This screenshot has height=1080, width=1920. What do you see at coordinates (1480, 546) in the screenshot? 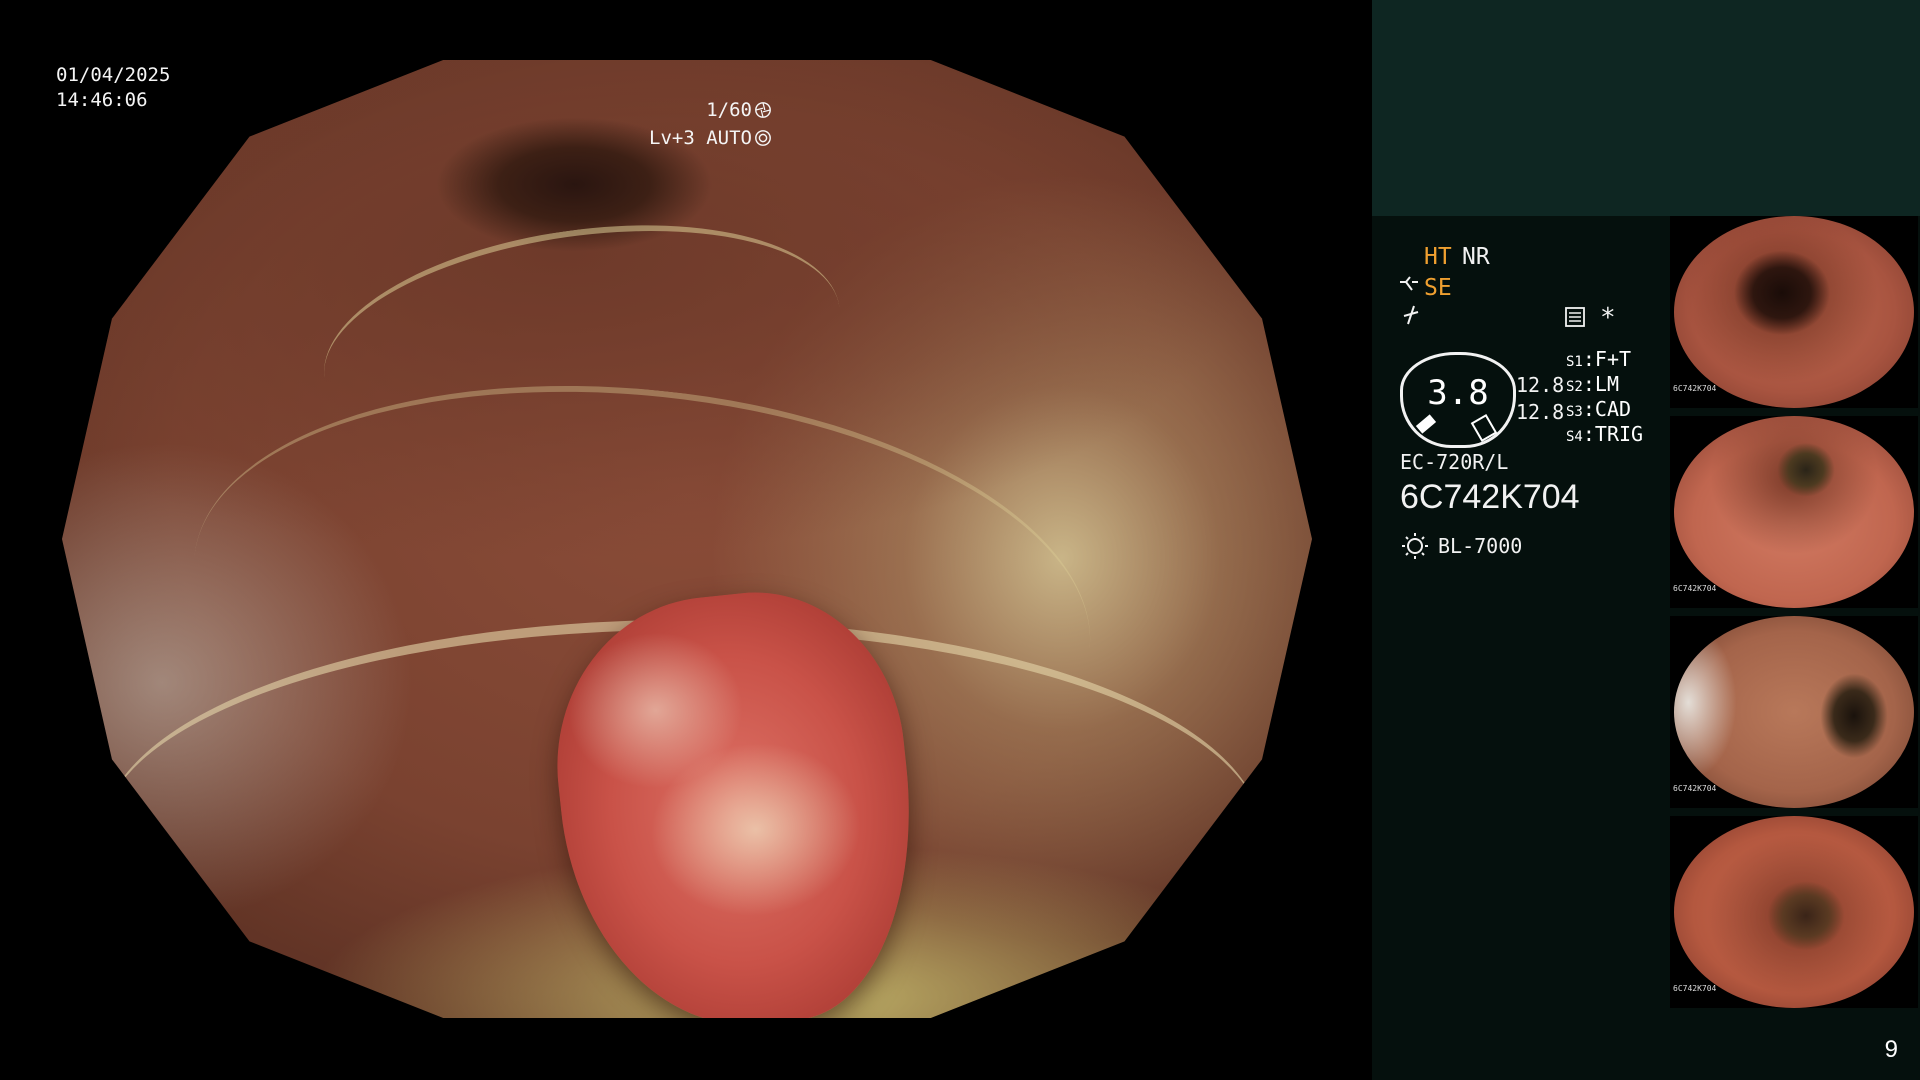
I see `light-source-model: BL-7000` at bounding box center [1480, 546].